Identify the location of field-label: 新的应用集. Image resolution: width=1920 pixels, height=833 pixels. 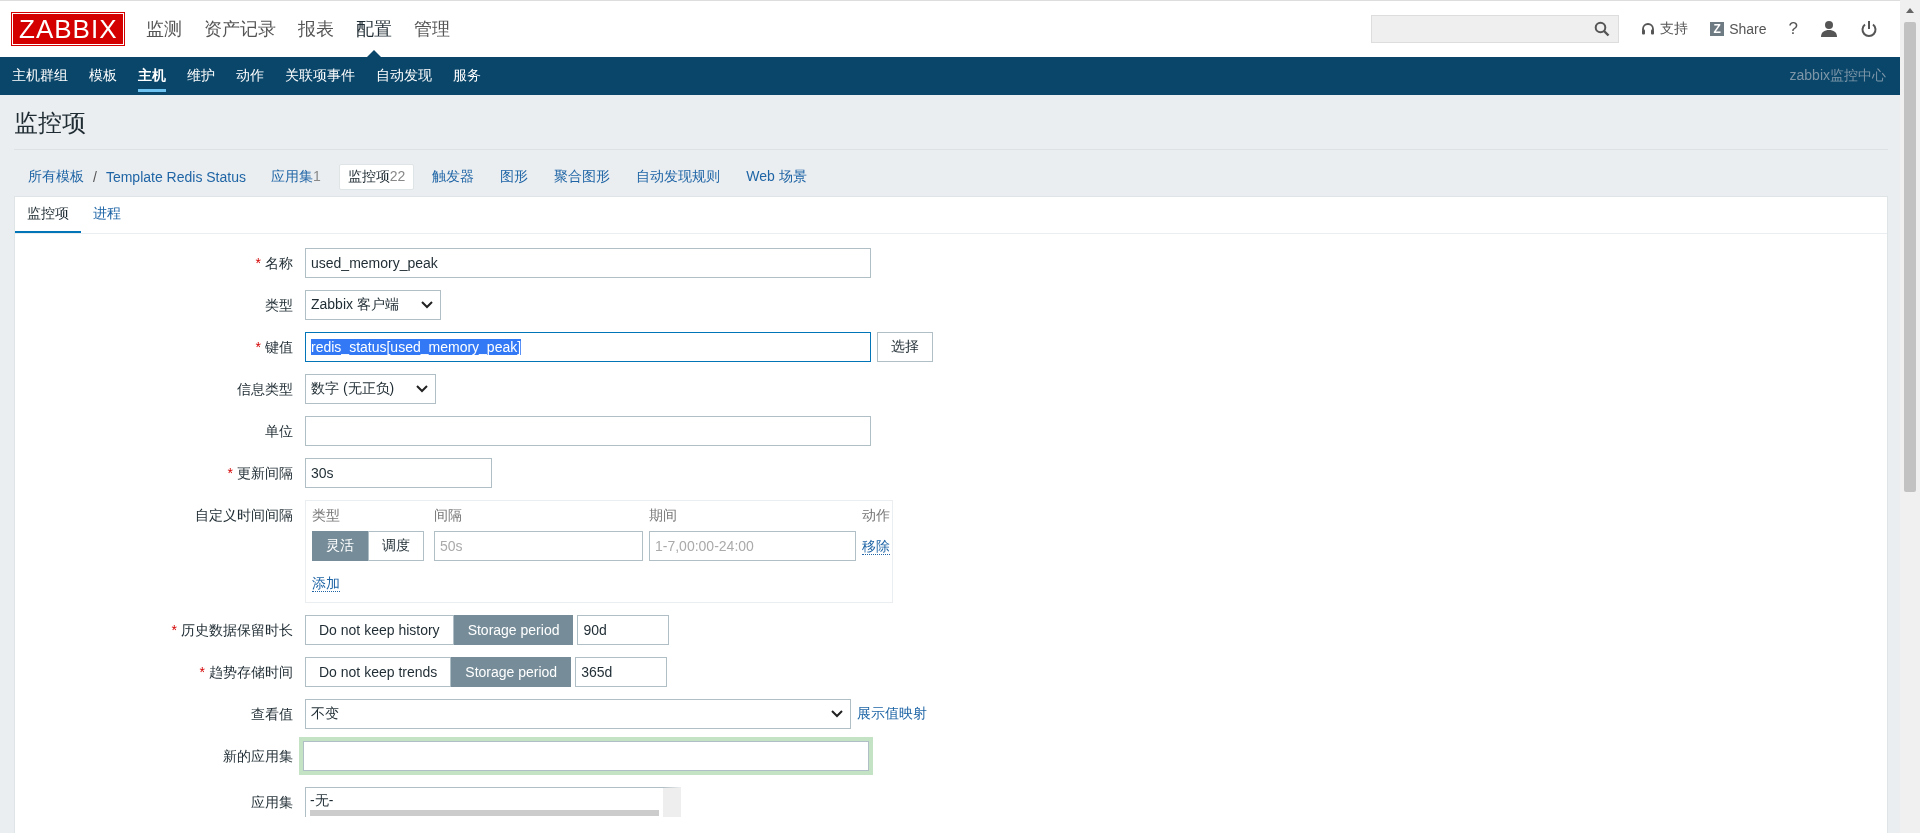
(258, 756).